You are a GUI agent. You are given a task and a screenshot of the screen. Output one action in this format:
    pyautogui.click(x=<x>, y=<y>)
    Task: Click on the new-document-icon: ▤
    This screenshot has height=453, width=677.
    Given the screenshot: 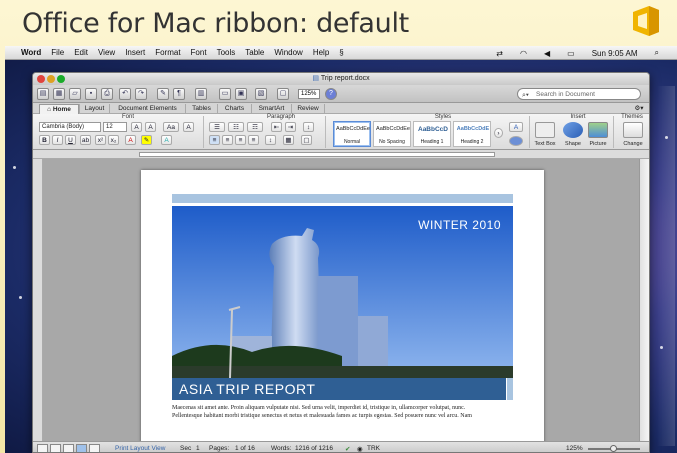 What is the action you would take?
    pyautogui.click(x=43, y=94)
    